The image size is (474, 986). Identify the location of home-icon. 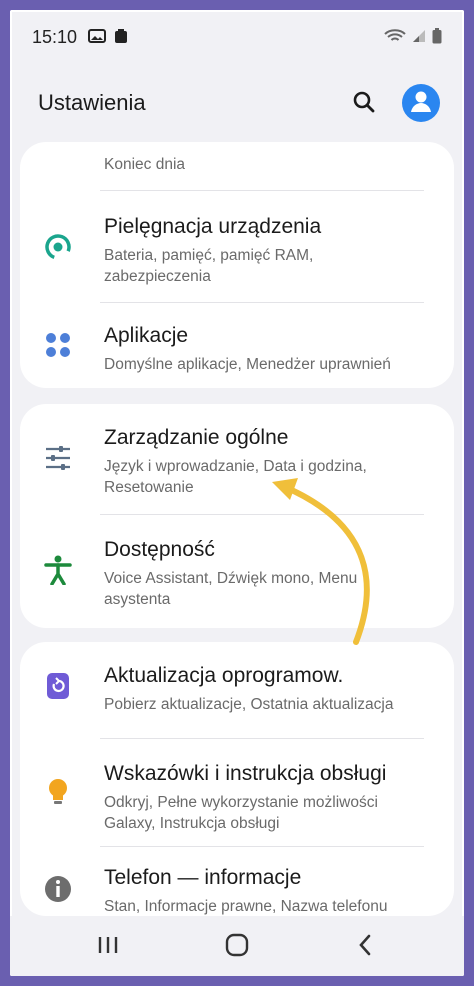
(237, 947).